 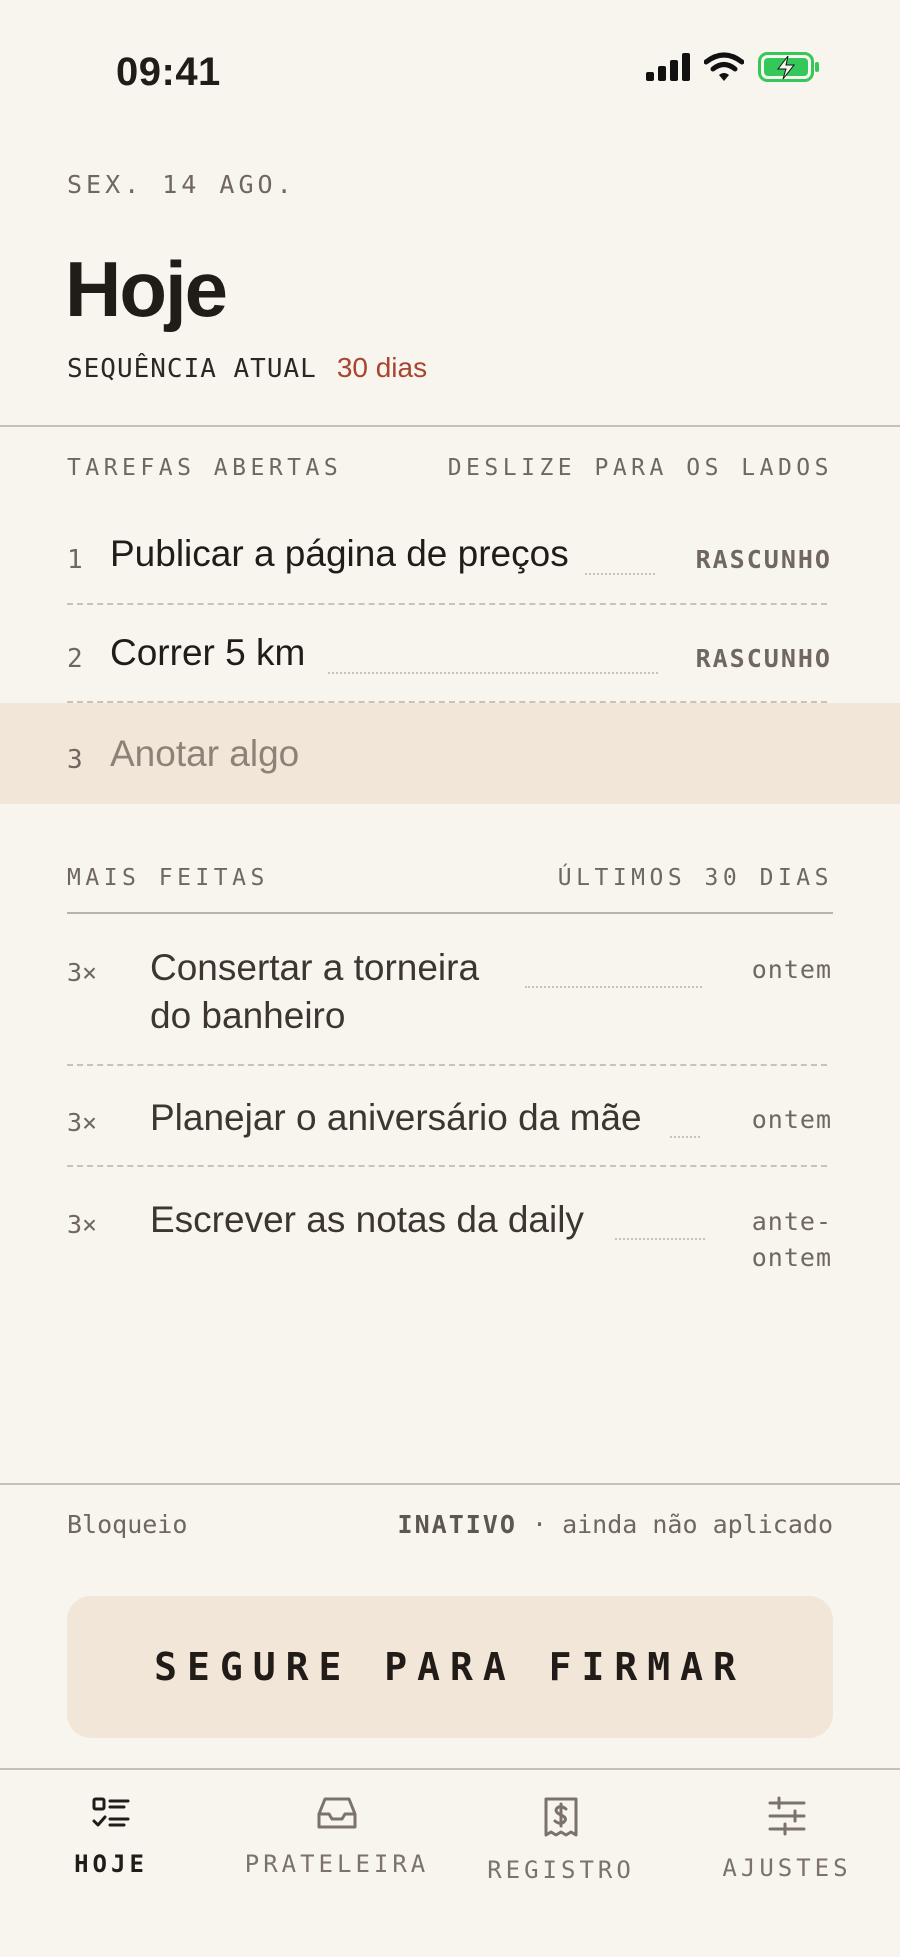 I want to click on streak-label: SEQUÊNCIA ATUAL, so click(x=192, y=369).